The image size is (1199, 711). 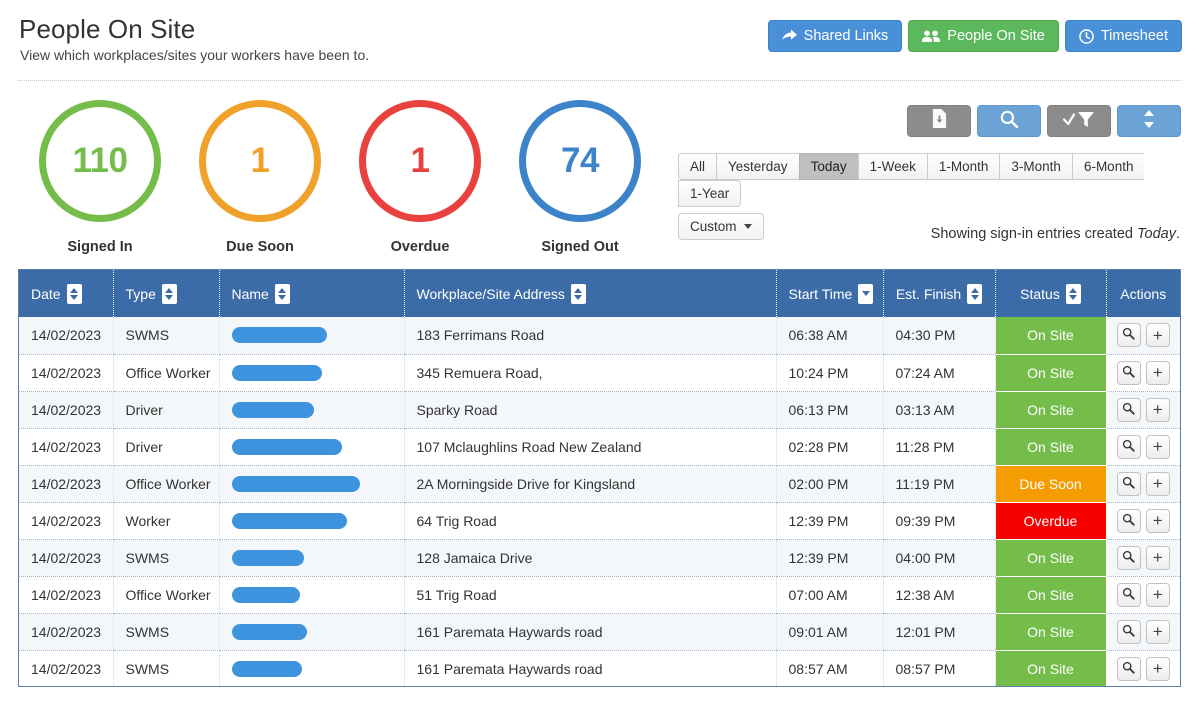 I want to click on redacted-name, so click(x=269, y=631).